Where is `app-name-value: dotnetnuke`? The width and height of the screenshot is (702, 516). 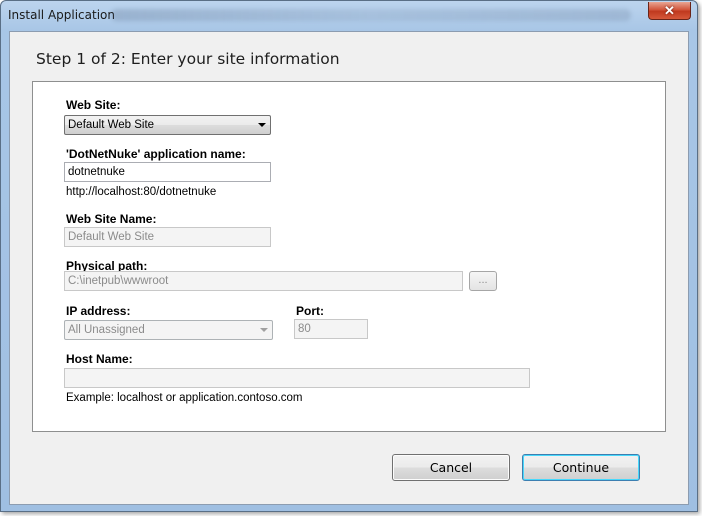
app-name-value: dotnetnuke is located at coordinates (96, 172).